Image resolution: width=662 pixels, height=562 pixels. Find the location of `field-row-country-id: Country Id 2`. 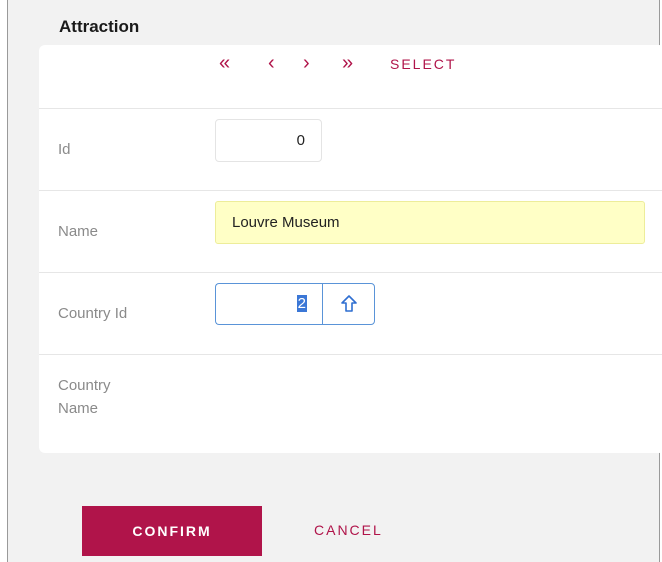

field-row-country-id: Country Id 2 is located at coordinates (350, 314).